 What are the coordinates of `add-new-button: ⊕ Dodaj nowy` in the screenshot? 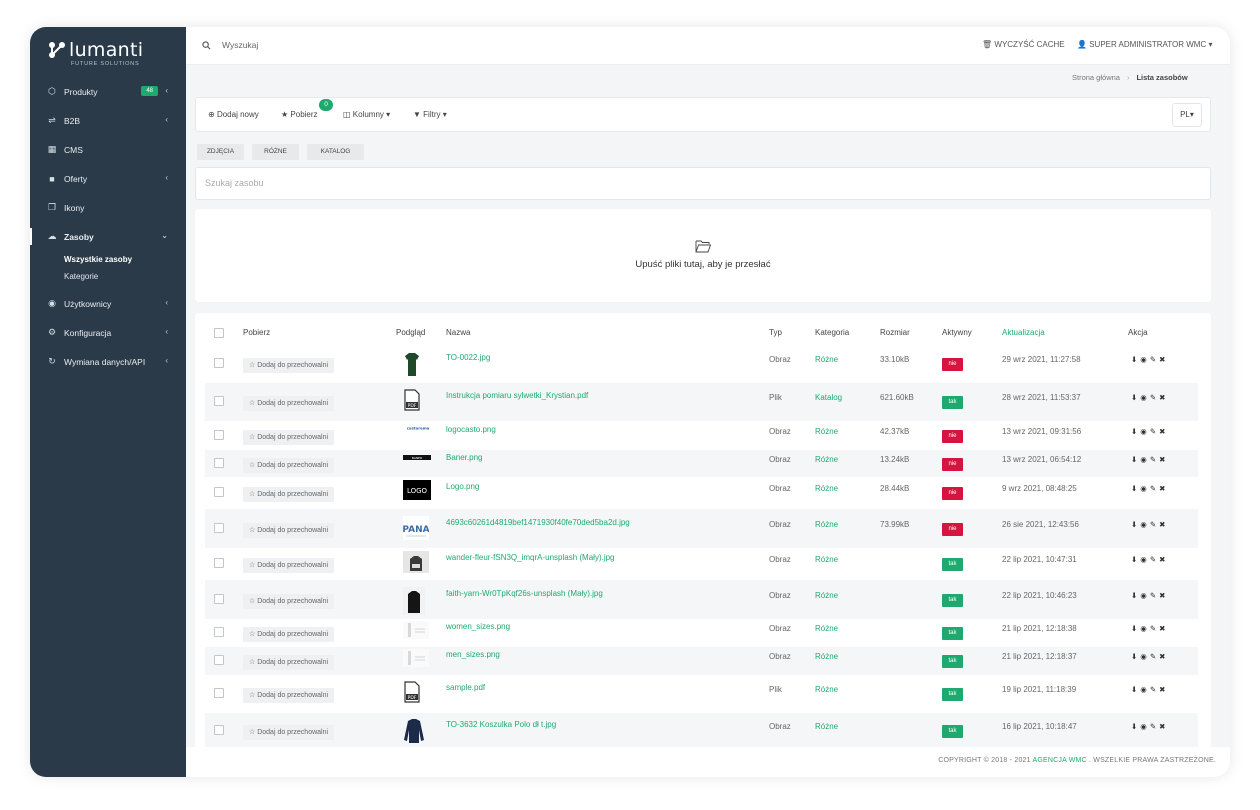 It's located at (233, 114).